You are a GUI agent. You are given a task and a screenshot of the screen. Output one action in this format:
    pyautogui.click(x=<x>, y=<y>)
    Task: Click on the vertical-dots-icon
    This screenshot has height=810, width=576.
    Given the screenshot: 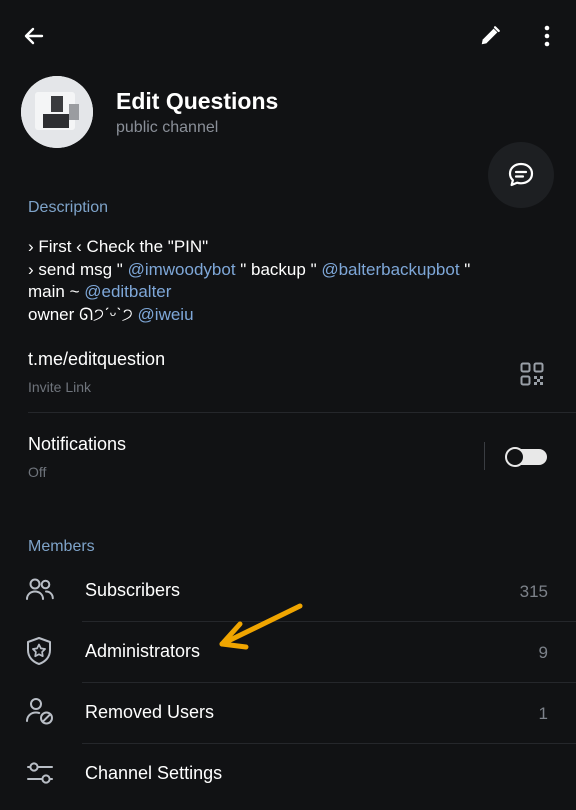 What is the action you would take?
    pyautogui.click(x=547, y=36)
    